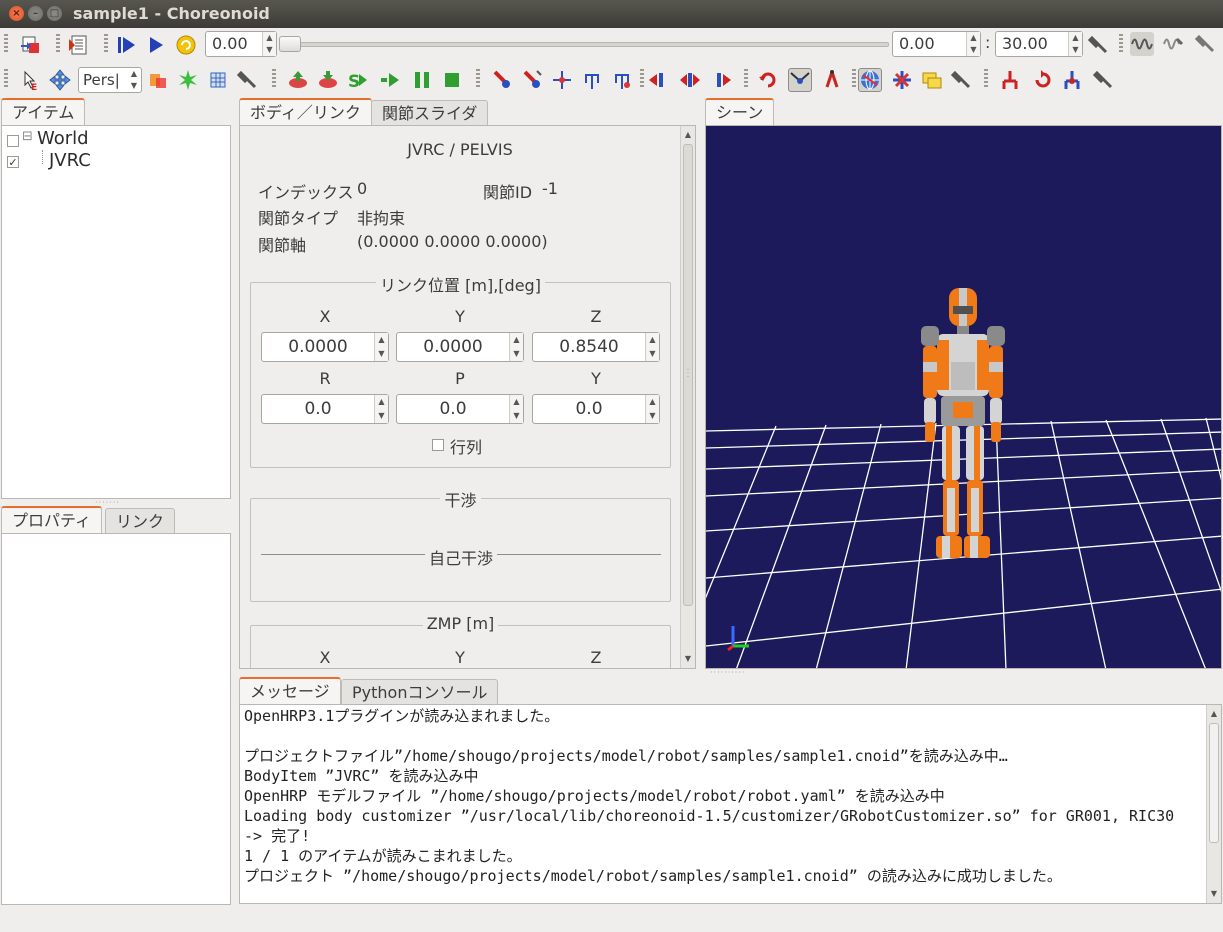 Image resolution: width=1223 pixels, height=932 pixels. What do you see at coordinates (158, 80) in the screenshot?
I see `collision-visual-icon` at bounding box center [158, 80].